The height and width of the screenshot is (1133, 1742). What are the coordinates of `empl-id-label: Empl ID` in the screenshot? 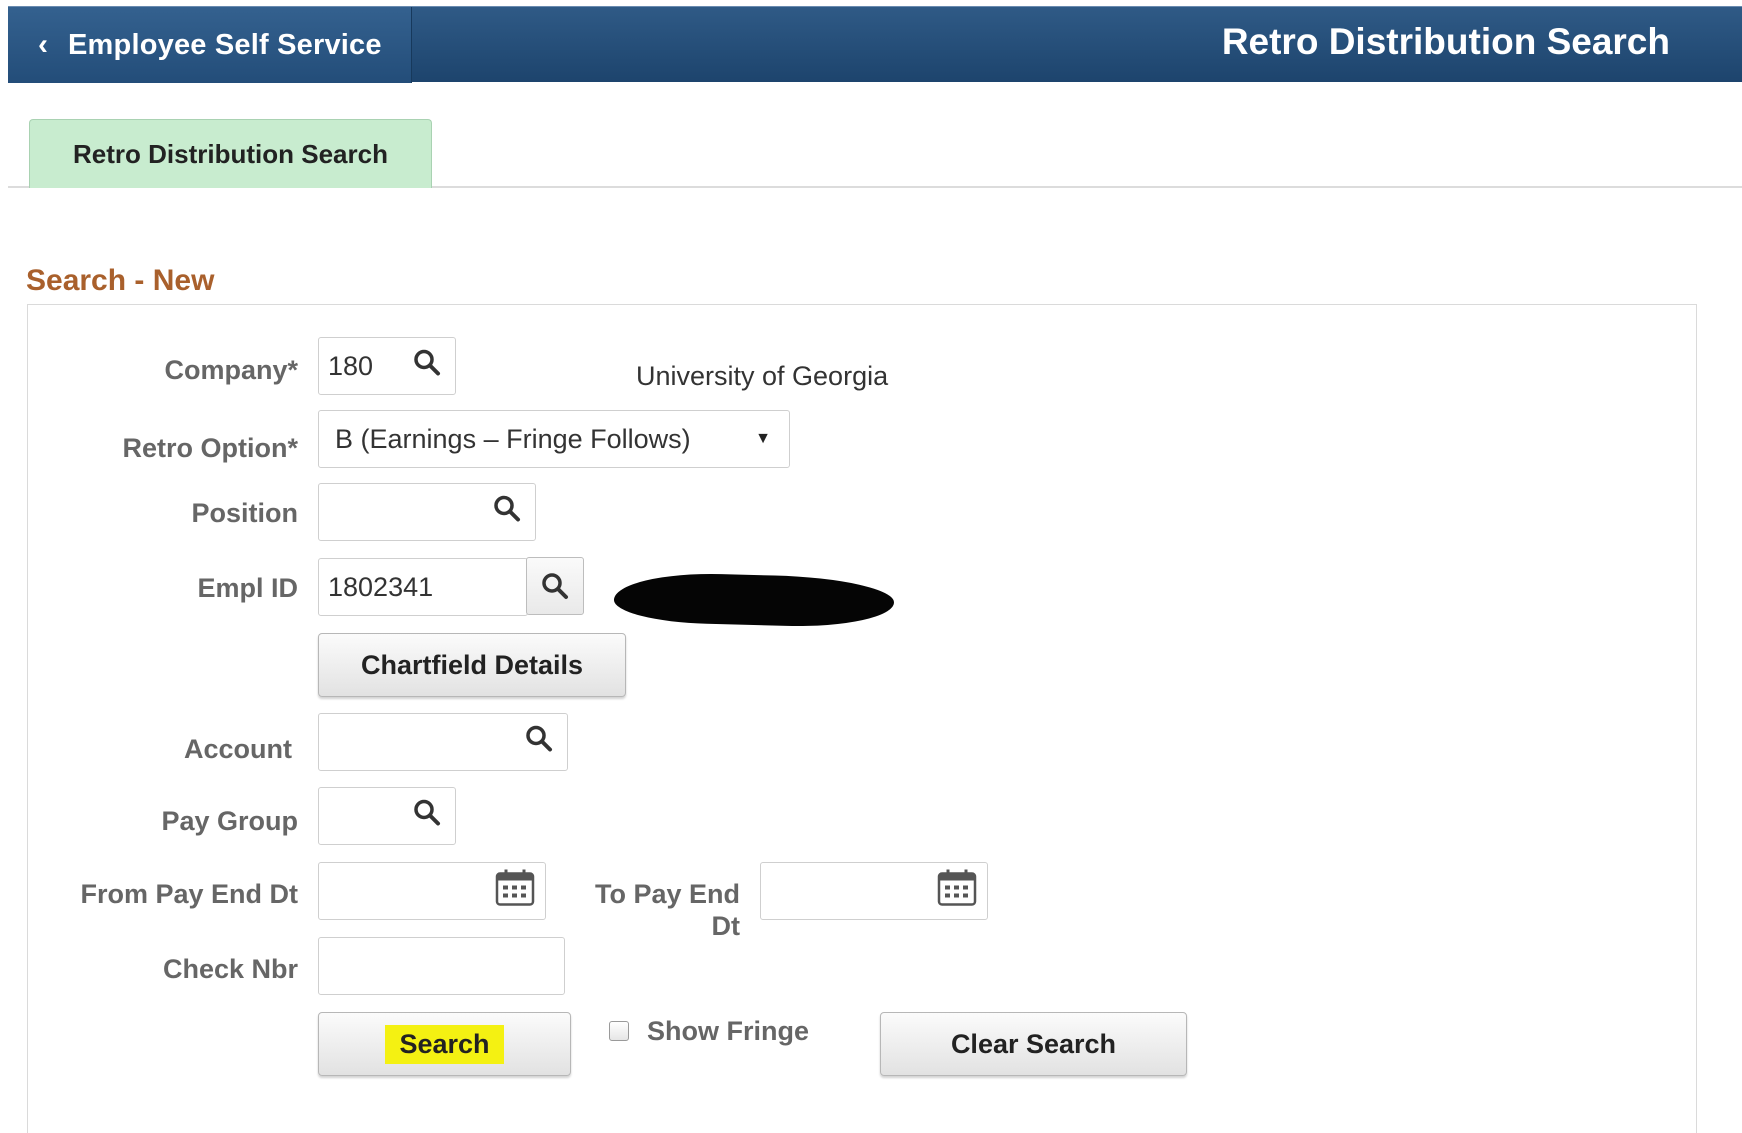 It's located at (247, 588).